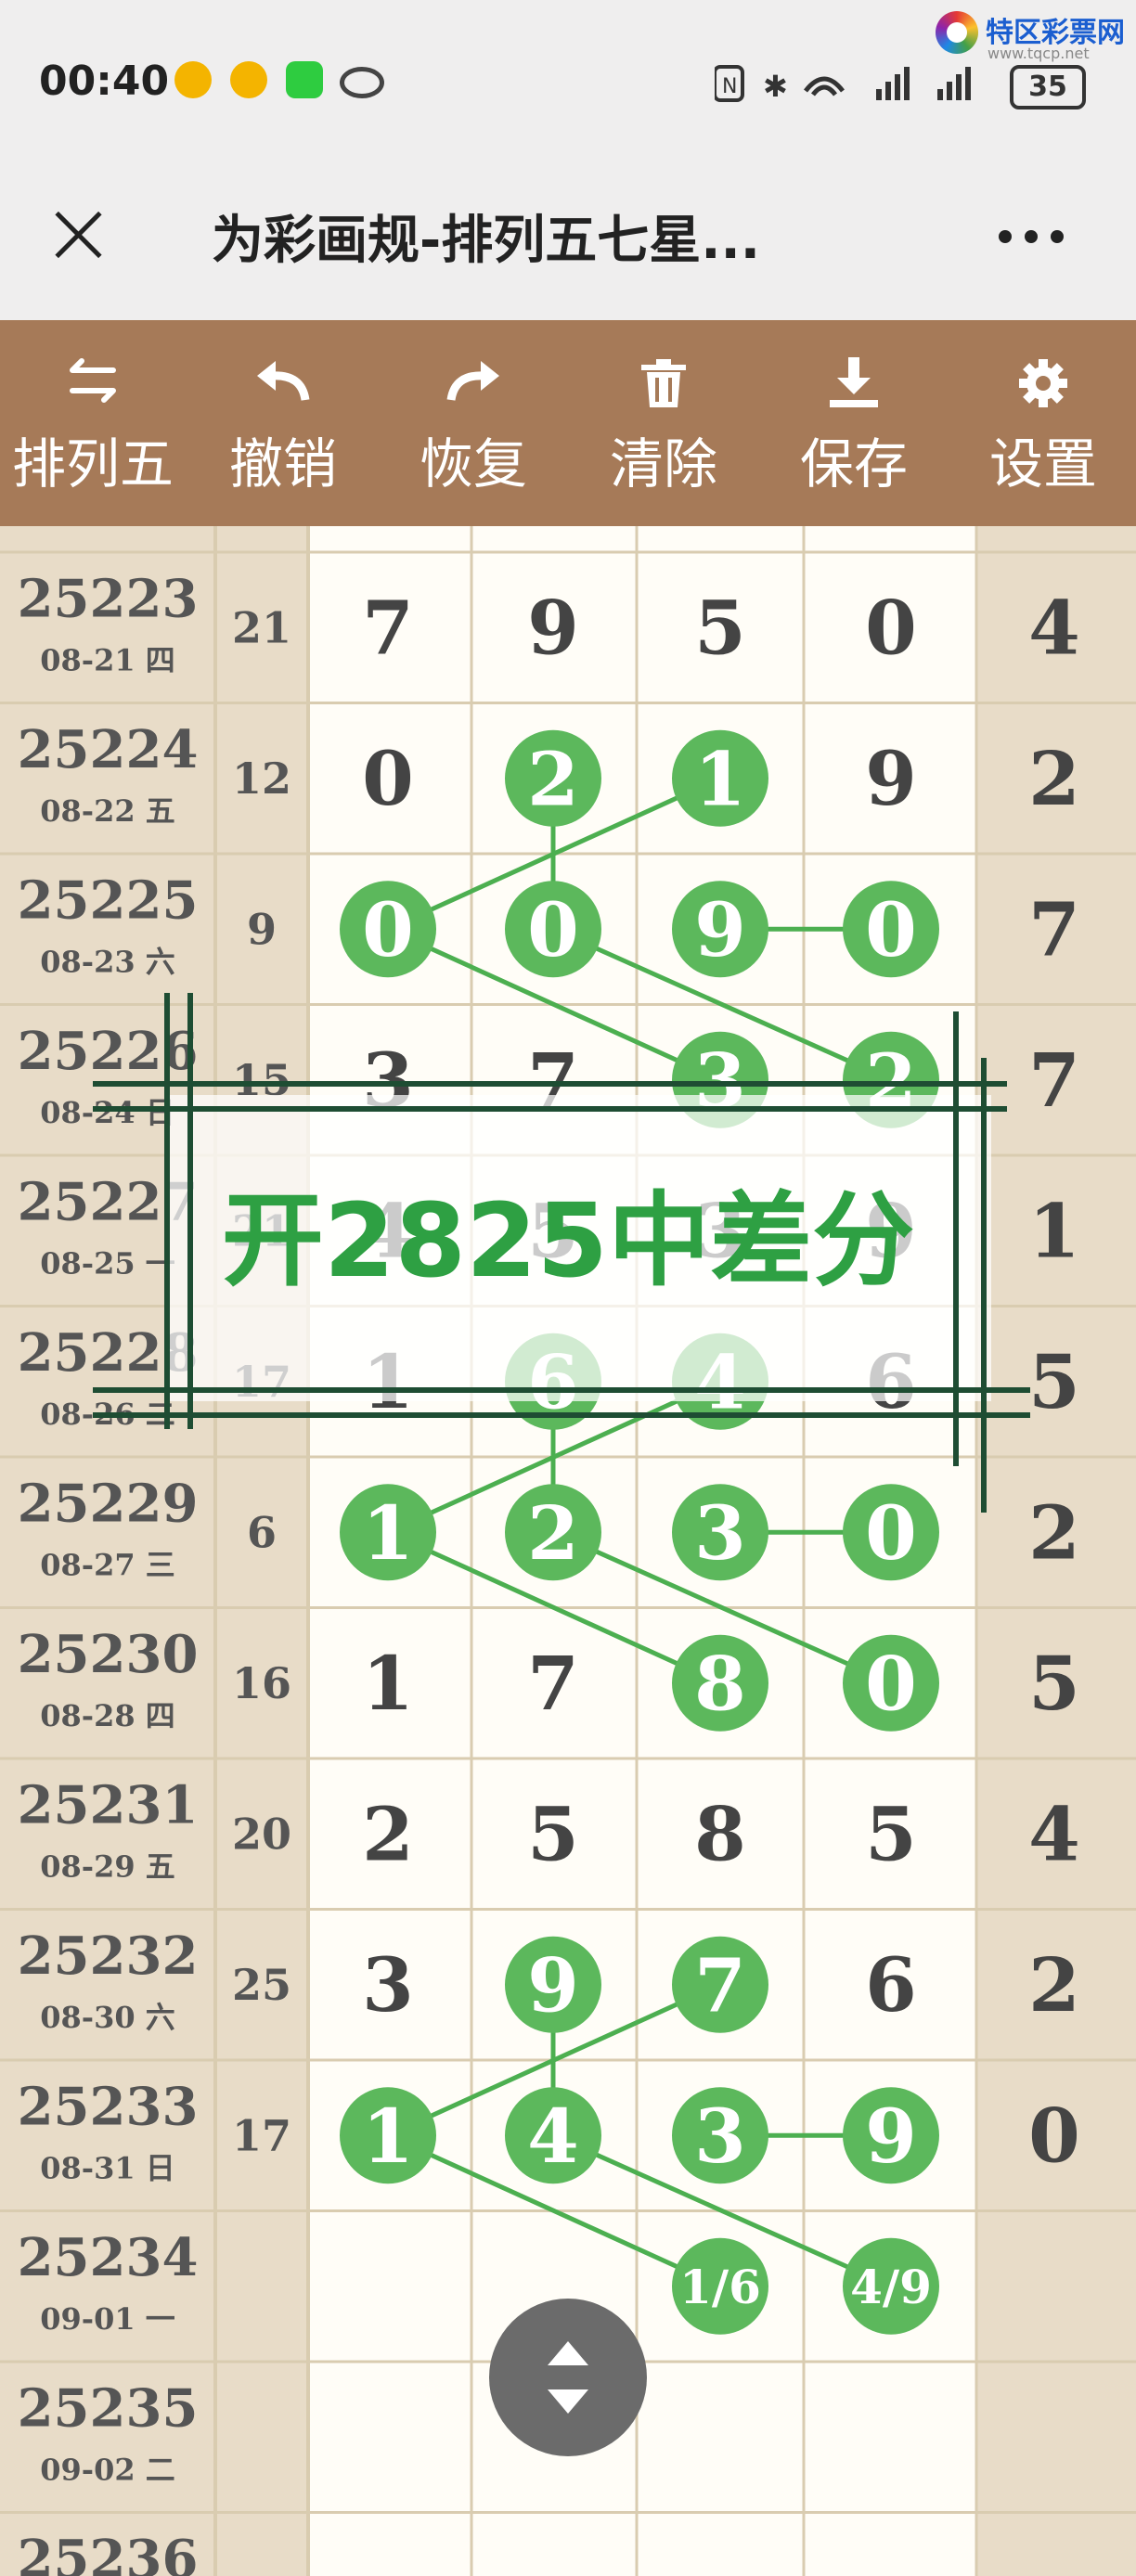 Image resolution: width=1136 pixels, height=2576 pixels. Describe the element at coordinates (720, 1833) in the screenshot. I see `digit: 8` at that location.